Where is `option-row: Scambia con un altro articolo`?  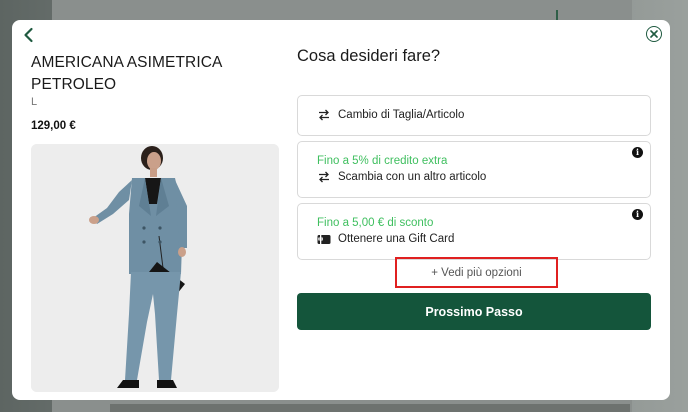
option-row: Scambia con un altro articolo is located at coordinates (401, 177).